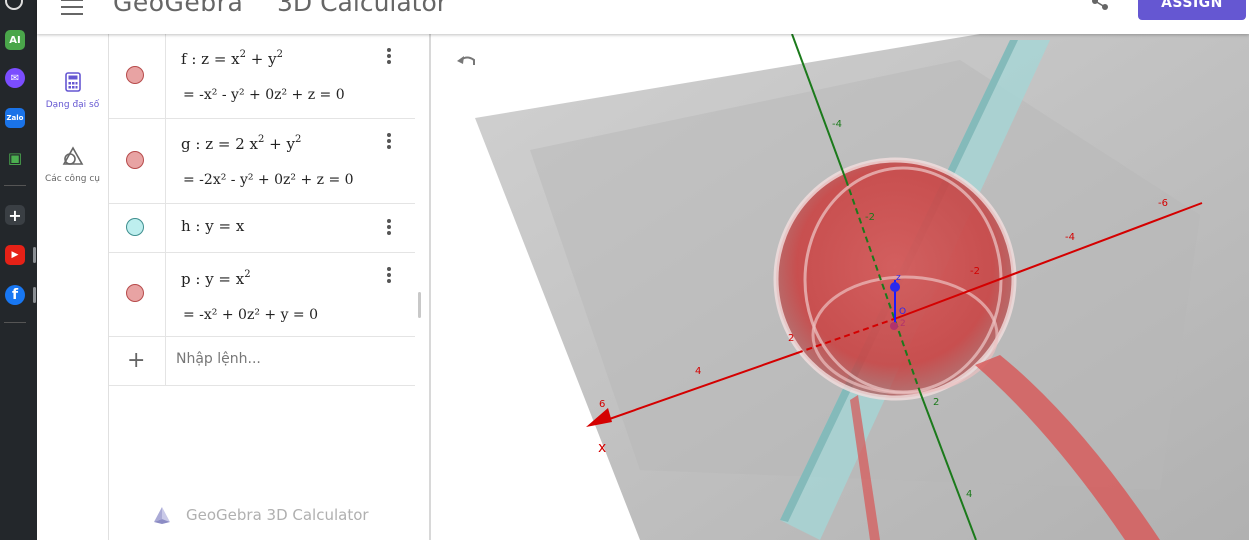  What do you see at coordinates (1100, 5) in the screenshot?
I see `share-icon` at bounding box center [1100, 5].